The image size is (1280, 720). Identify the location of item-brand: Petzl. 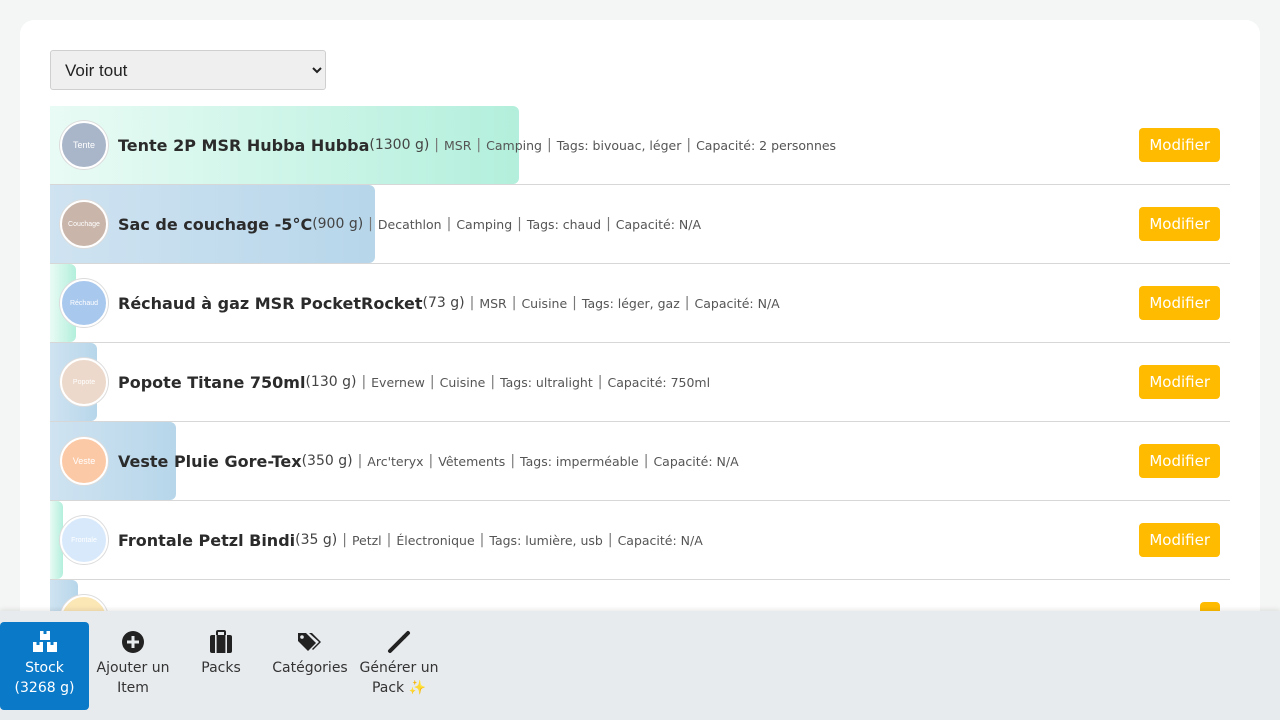
(366, 540).